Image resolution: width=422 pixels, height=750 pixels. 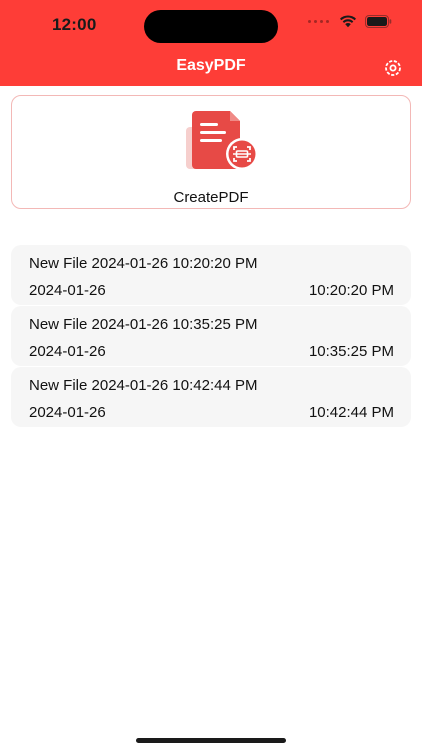 I want to click on battery-icon, so click(x=378, y=21).